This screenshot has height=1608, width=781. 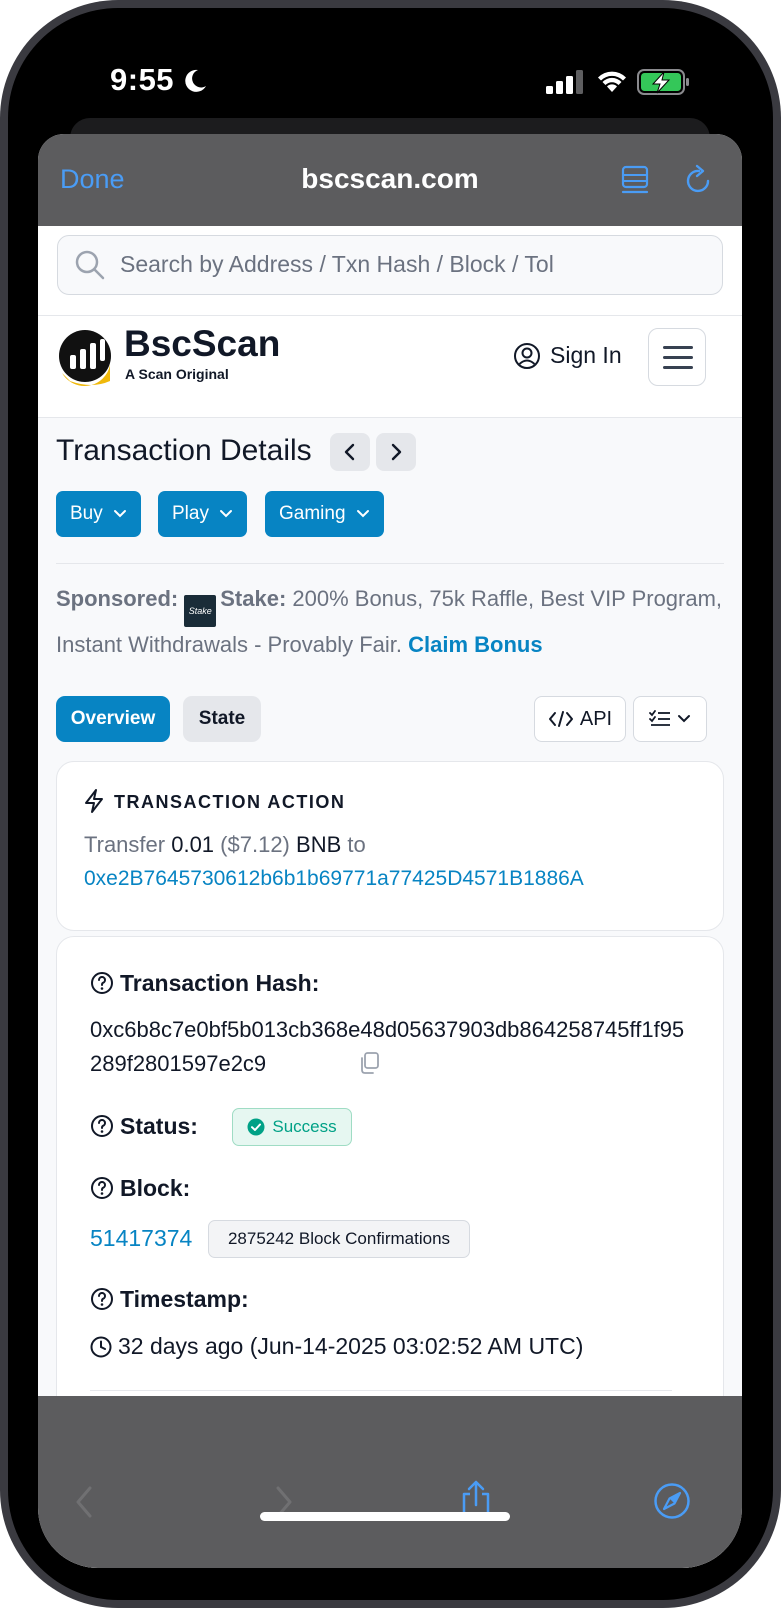 What do you see at coordinates (141, 1238) in the screenshot?
I see `block-number-link: 51417374` at bounding box center [141, 1238].